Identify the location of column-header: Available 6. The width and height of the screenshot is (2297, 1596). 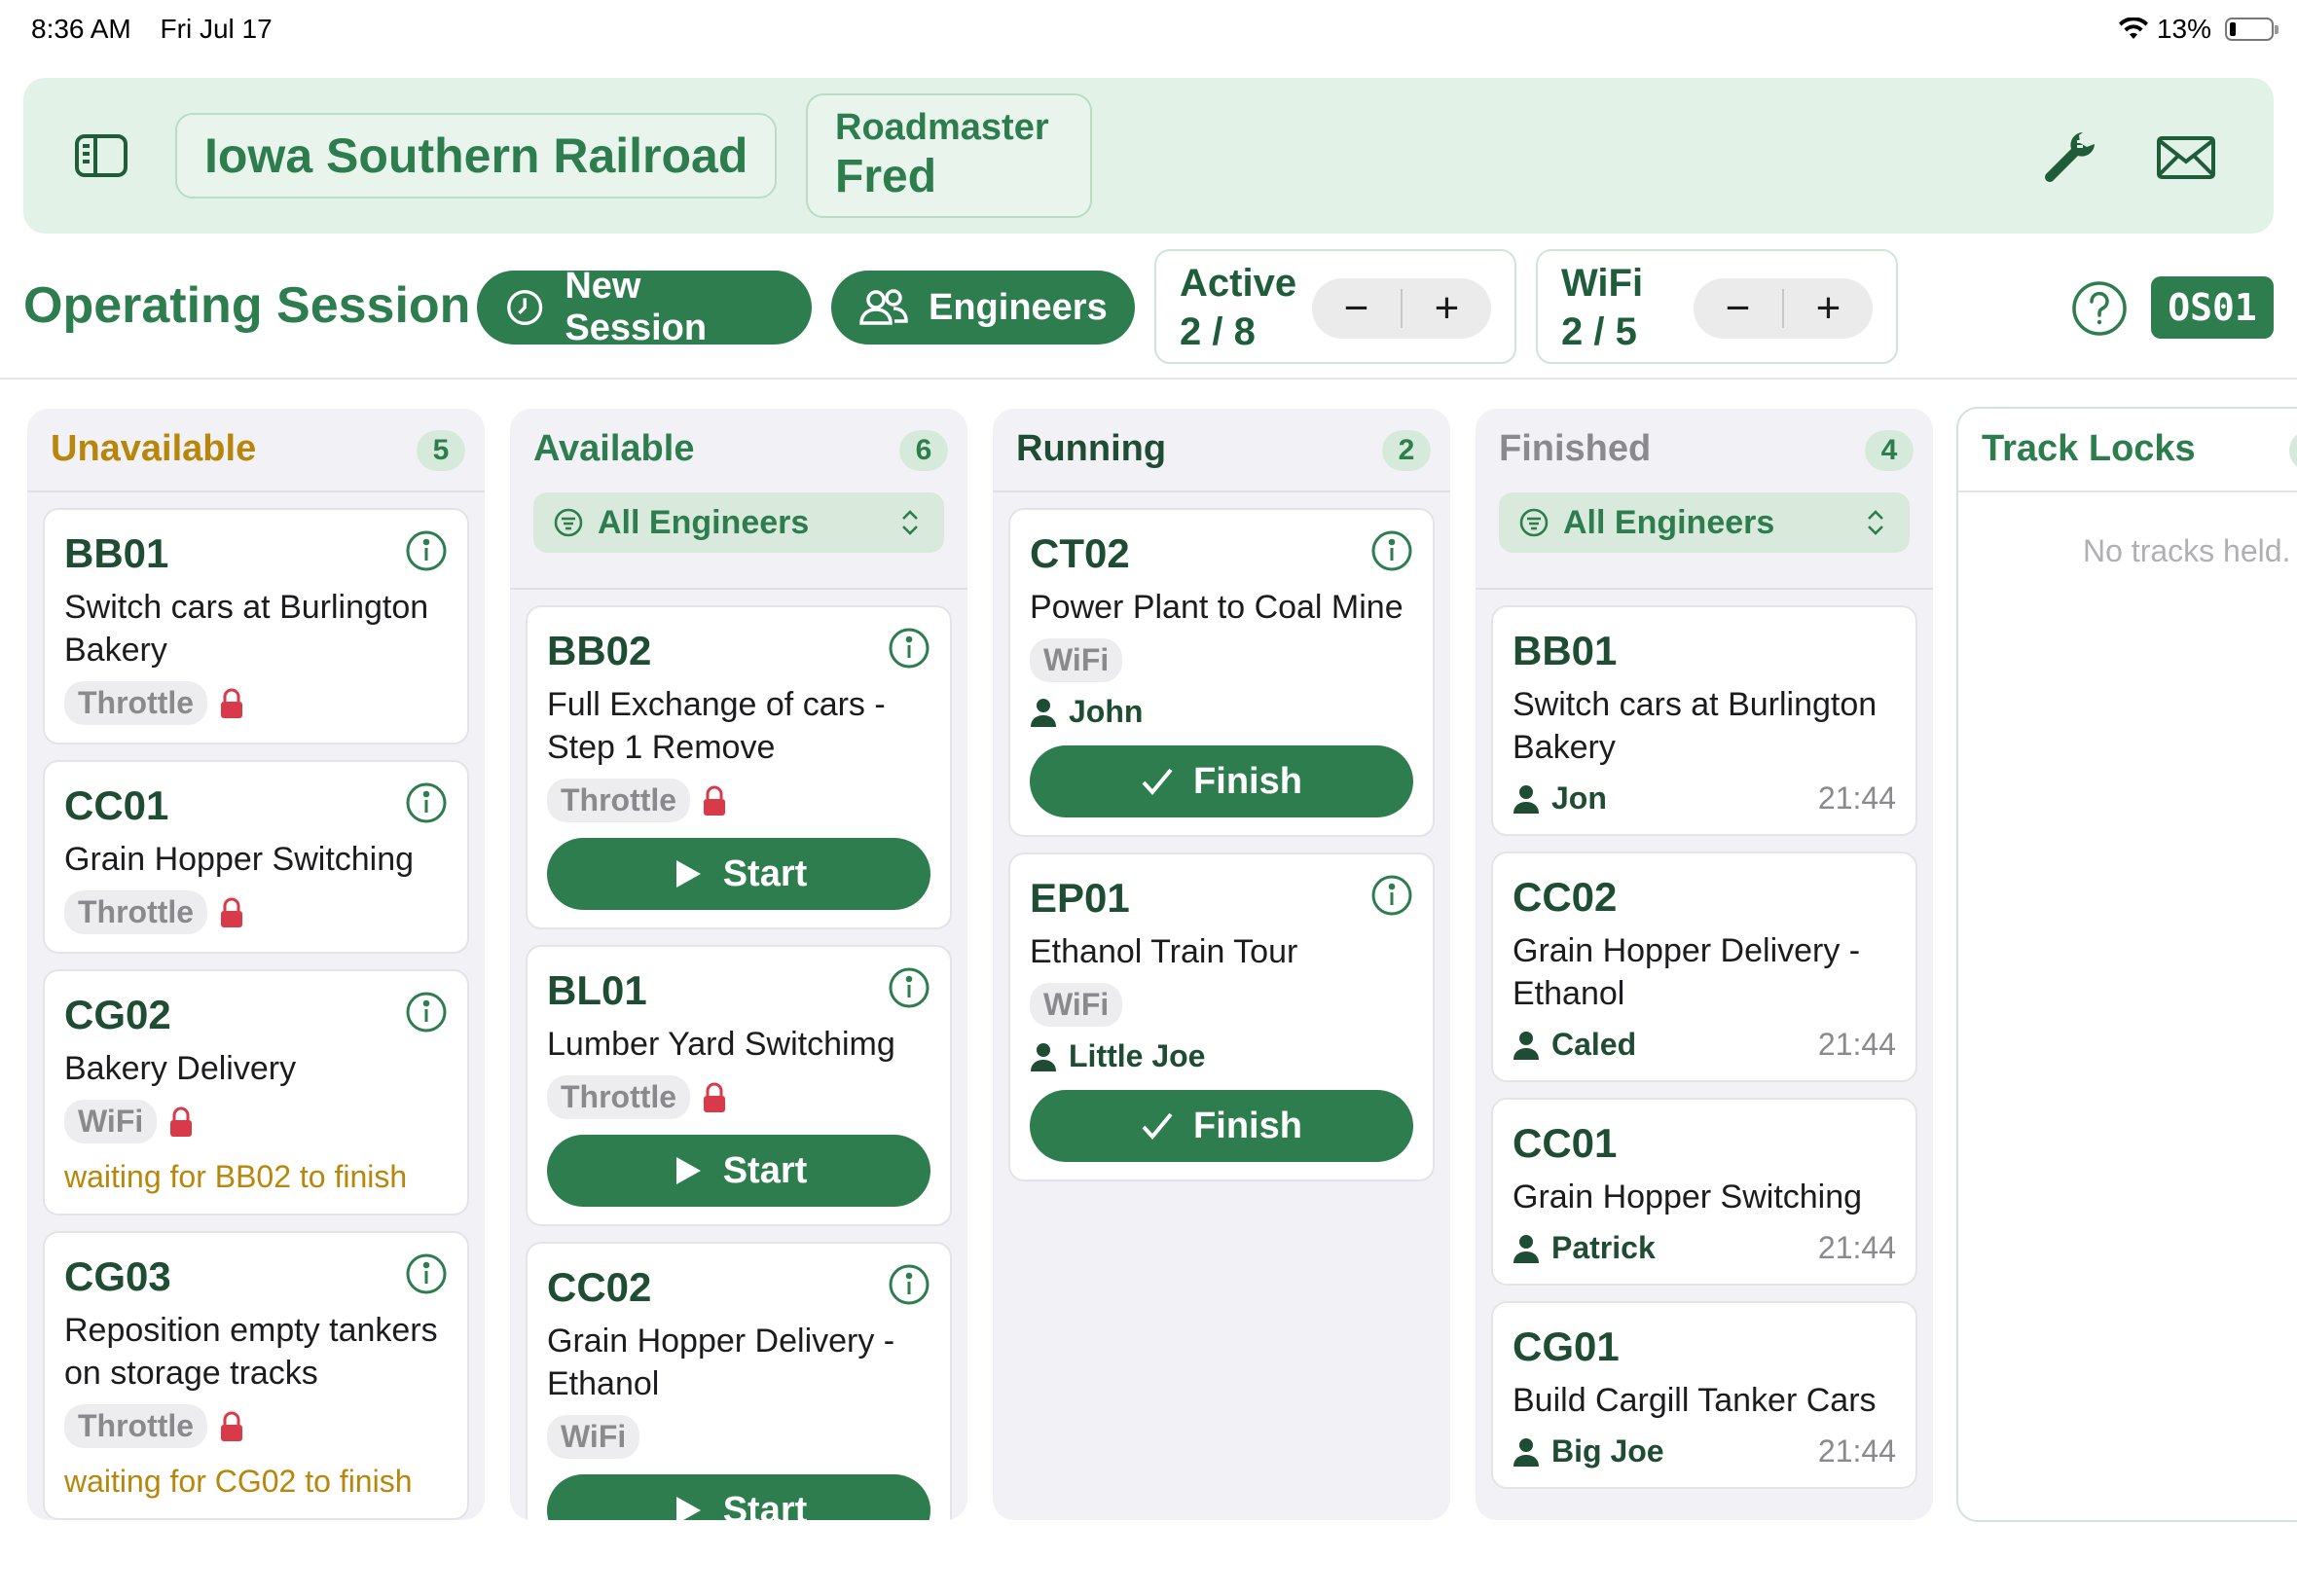
(738, 450).